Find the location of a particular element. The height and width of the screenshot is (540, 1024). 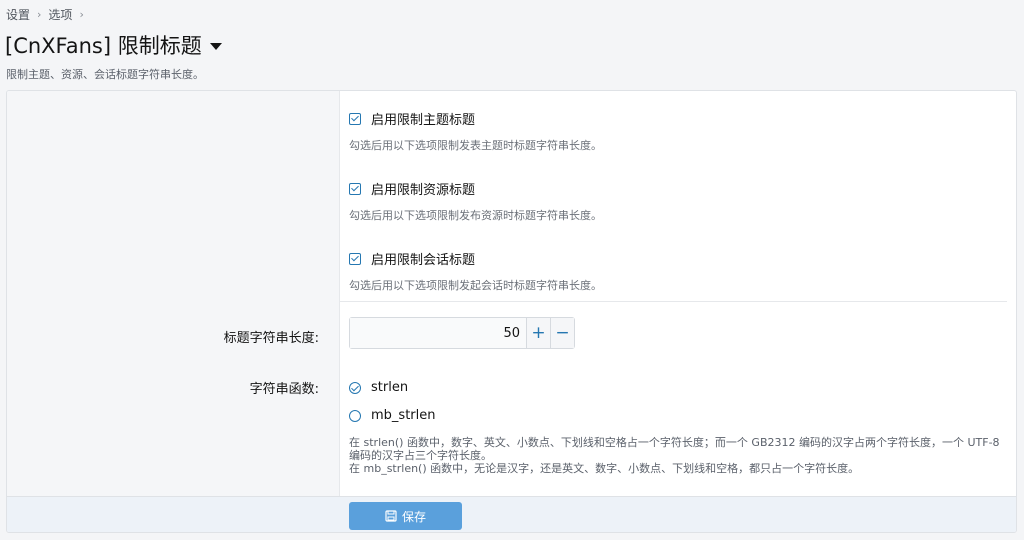

mb-strlen-radio is located at coordinates (355, 415).